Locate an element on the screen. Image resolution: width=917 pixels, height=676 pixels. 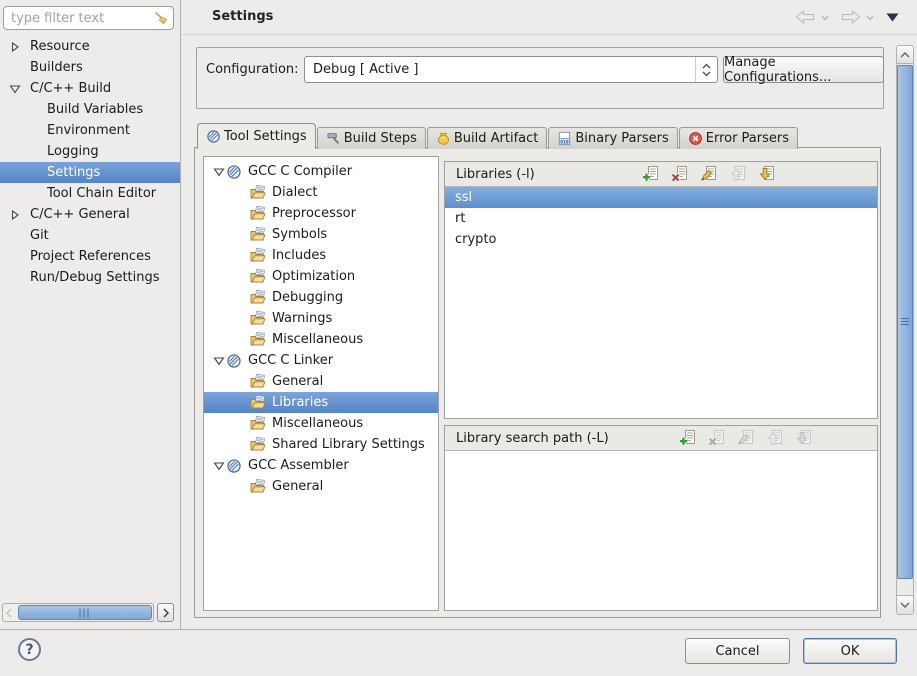
library-item-label: crypto is located at coordinates (476, 239).